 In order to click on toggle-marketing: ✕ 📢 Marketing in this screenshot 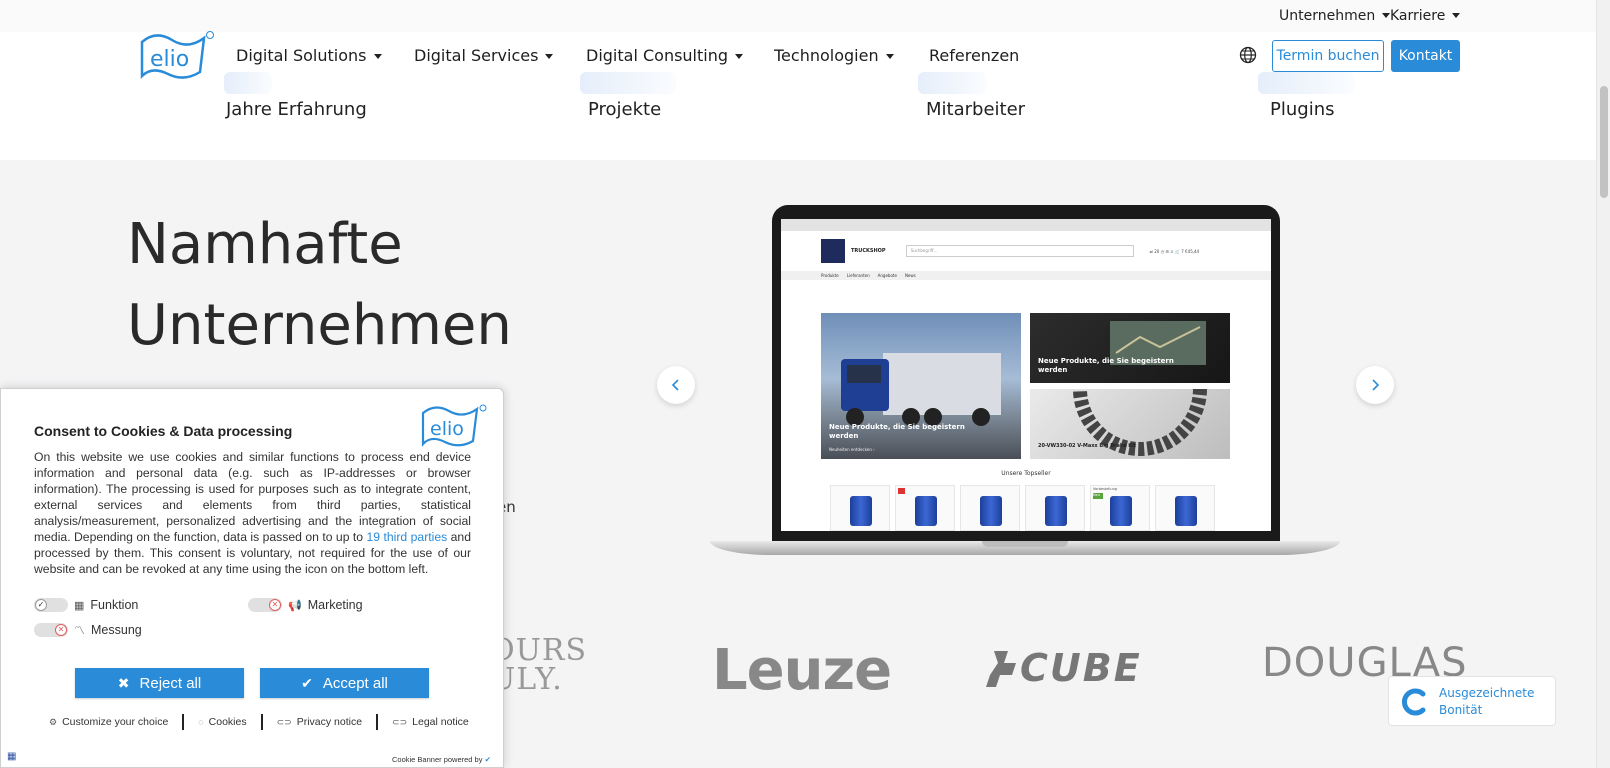, I will do `click(305, 605)`.